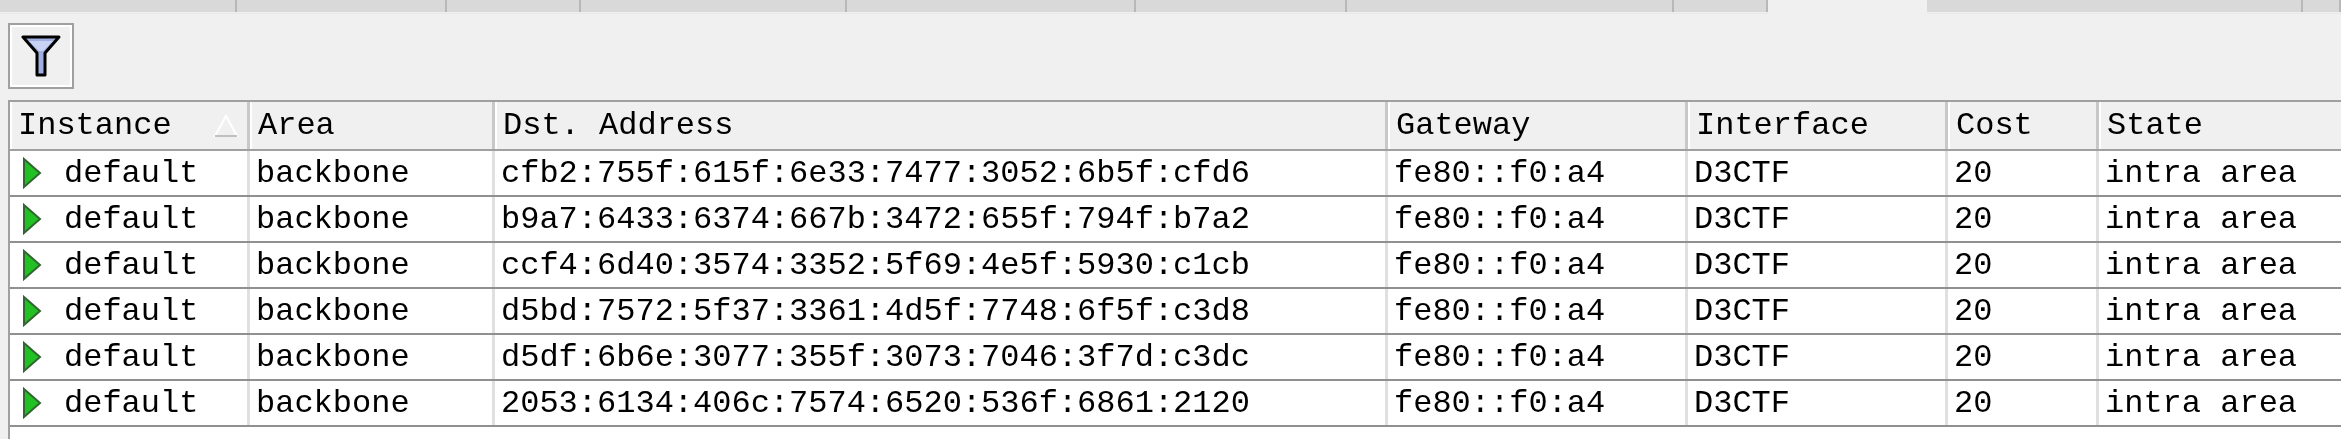  I want to click on table-cell: ccf4:6d40:3574:3352:5f69:4e5f:5930:c1cb, so click(875, 265).